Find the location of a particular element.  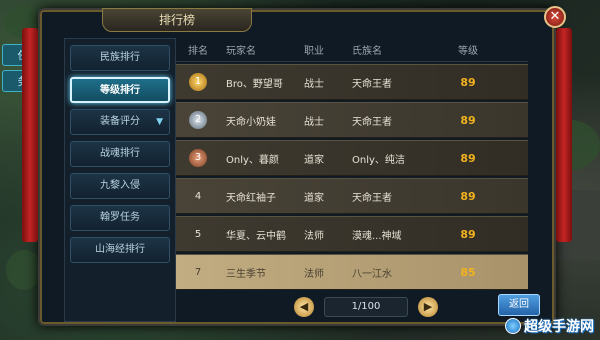

table-row: 1 Bro、野望哥 战士 天命王者 89 is located at coordinates (352, 82).